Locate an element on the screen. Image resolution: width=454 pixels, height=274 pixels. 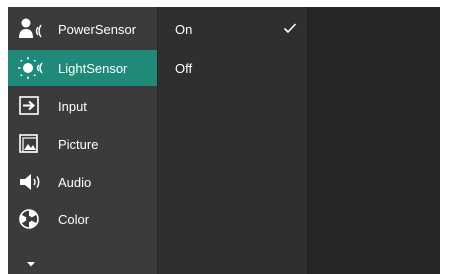
menu-item-color: Color is located at coordinates (82, 219).